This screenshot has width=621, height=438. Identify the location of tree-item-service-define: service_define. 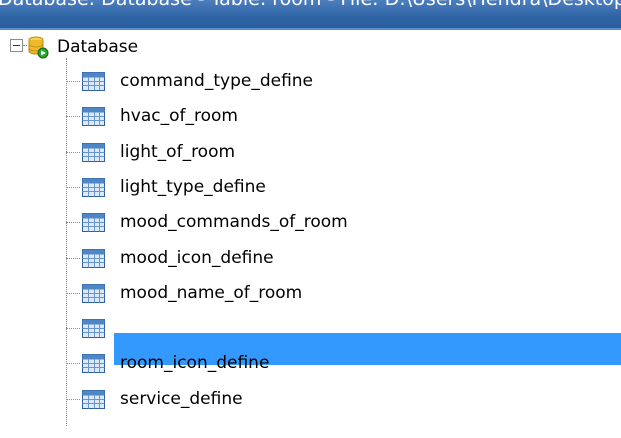
(181, 399).